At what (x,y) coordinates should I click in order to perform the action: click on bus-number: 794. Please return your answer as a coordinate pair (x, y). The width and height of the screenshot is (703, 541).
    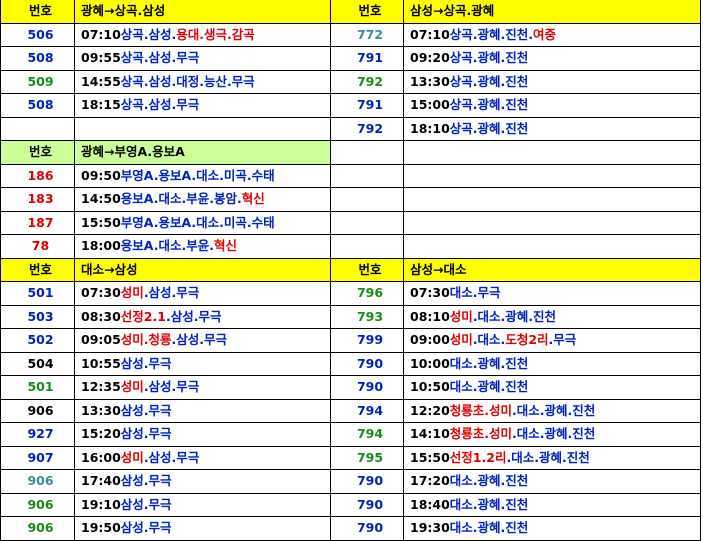
    Looking at the image, I should click on (367, 434).